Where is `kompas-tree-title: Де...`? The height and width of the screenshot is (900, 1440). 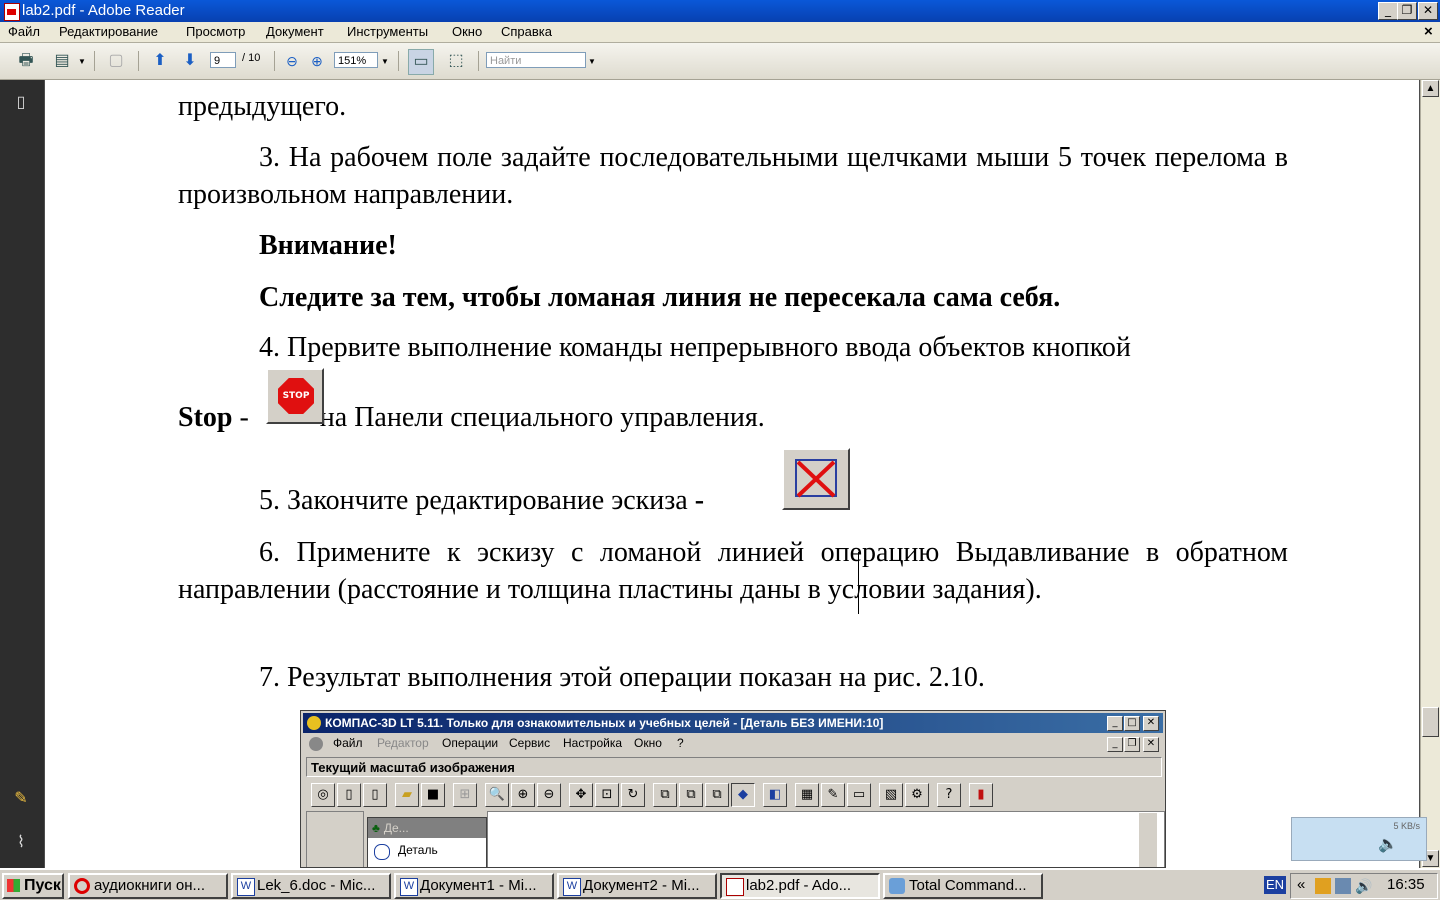
kompas-tree-title: Де... is located at coordinates (396, 828).